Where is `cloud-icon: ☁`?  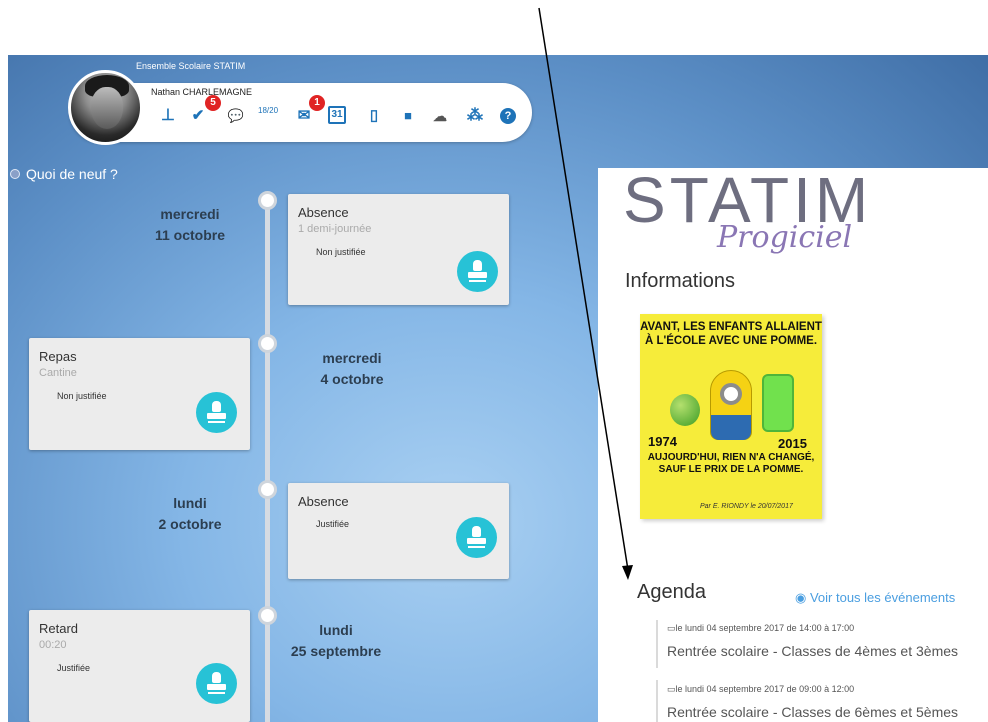 cloud-icon: ☁ is located at coordinates (440, 116).